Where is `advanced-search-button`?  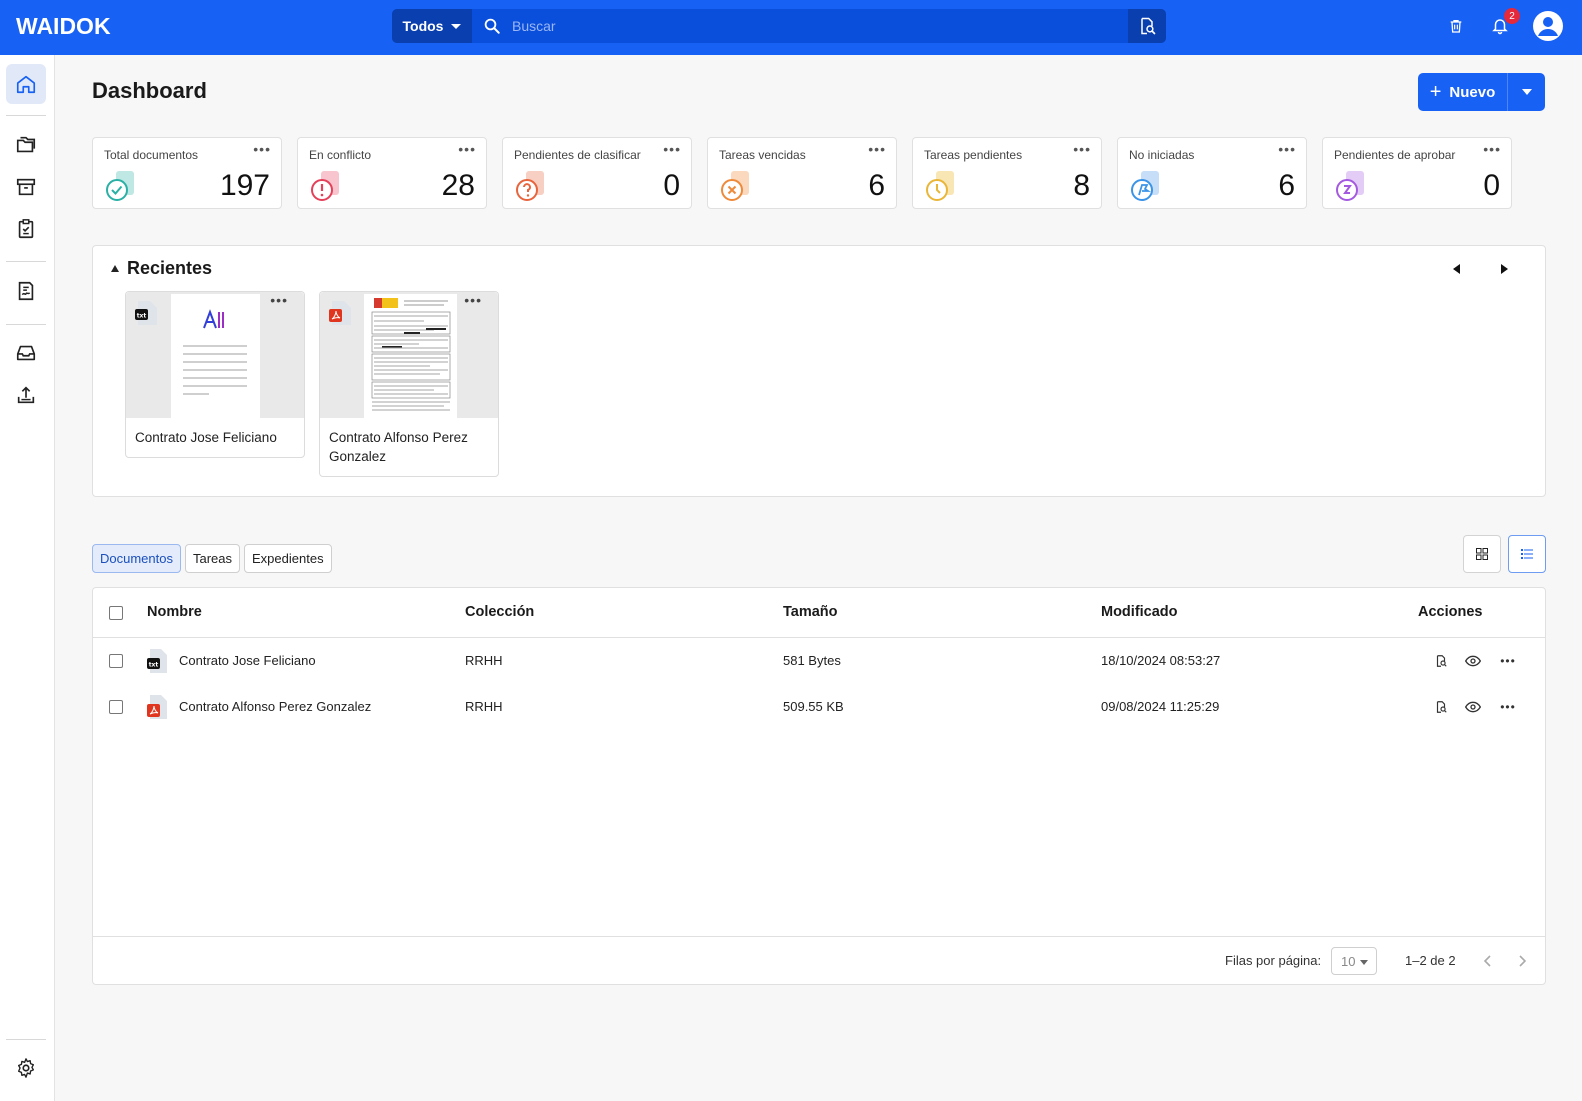 advanced-search-button is located at coordinates (1147, 26).